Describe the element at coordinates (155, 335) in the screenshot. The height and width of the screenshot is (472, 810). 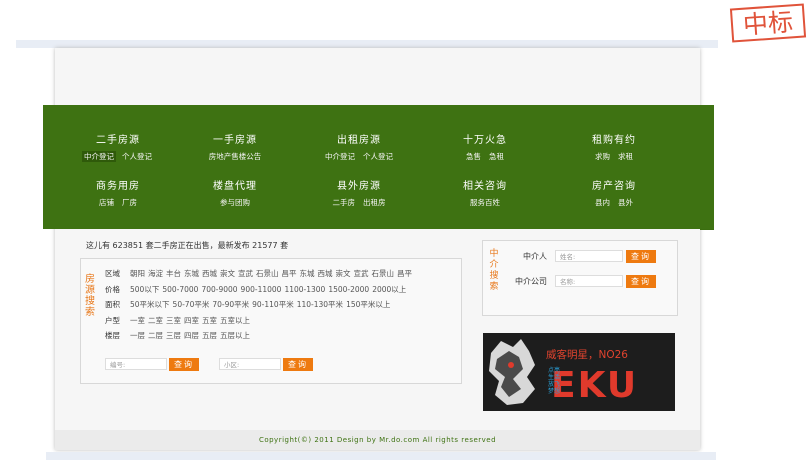
I see `filter-option: 二层` at that location.